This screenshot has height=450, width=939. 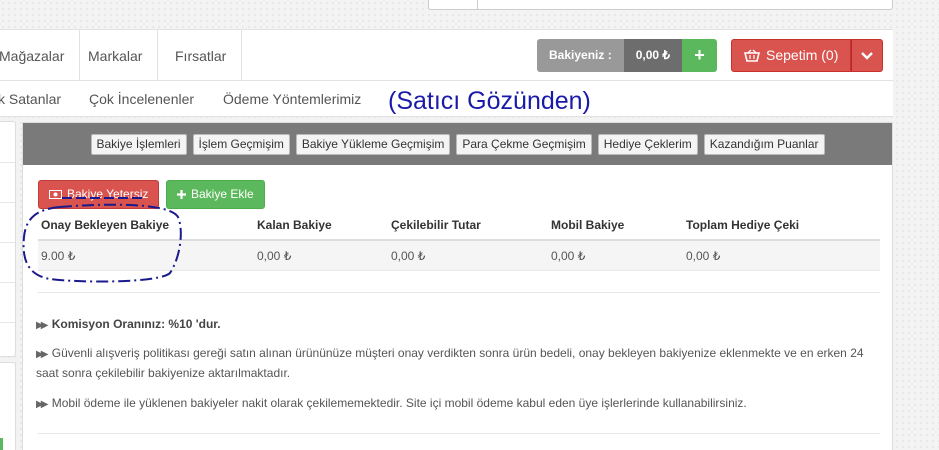 What do you see at coordinates (703, 256) in the screenshot?
I see `cell-total-gift-cheque: 0,00 ₺` at bounding box center [703, 256].